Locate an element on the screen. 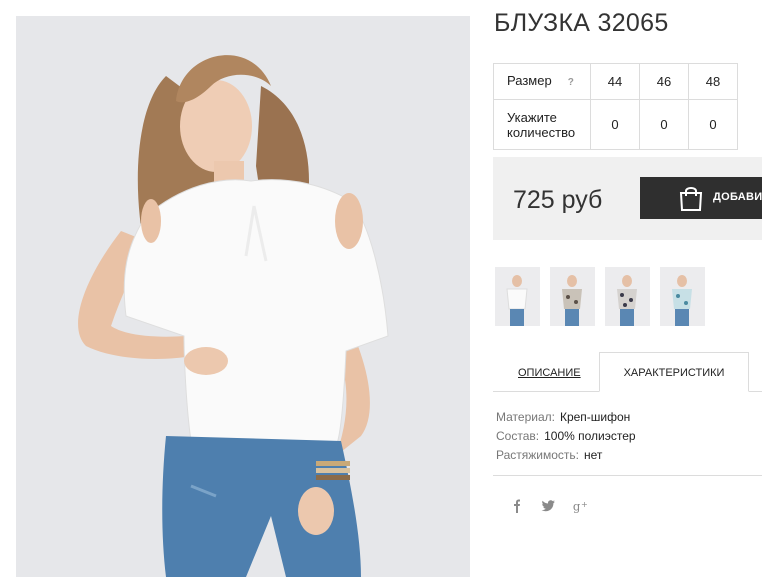  product-title: БЛУЗКА 32065 is located at coordinates (581, 23).